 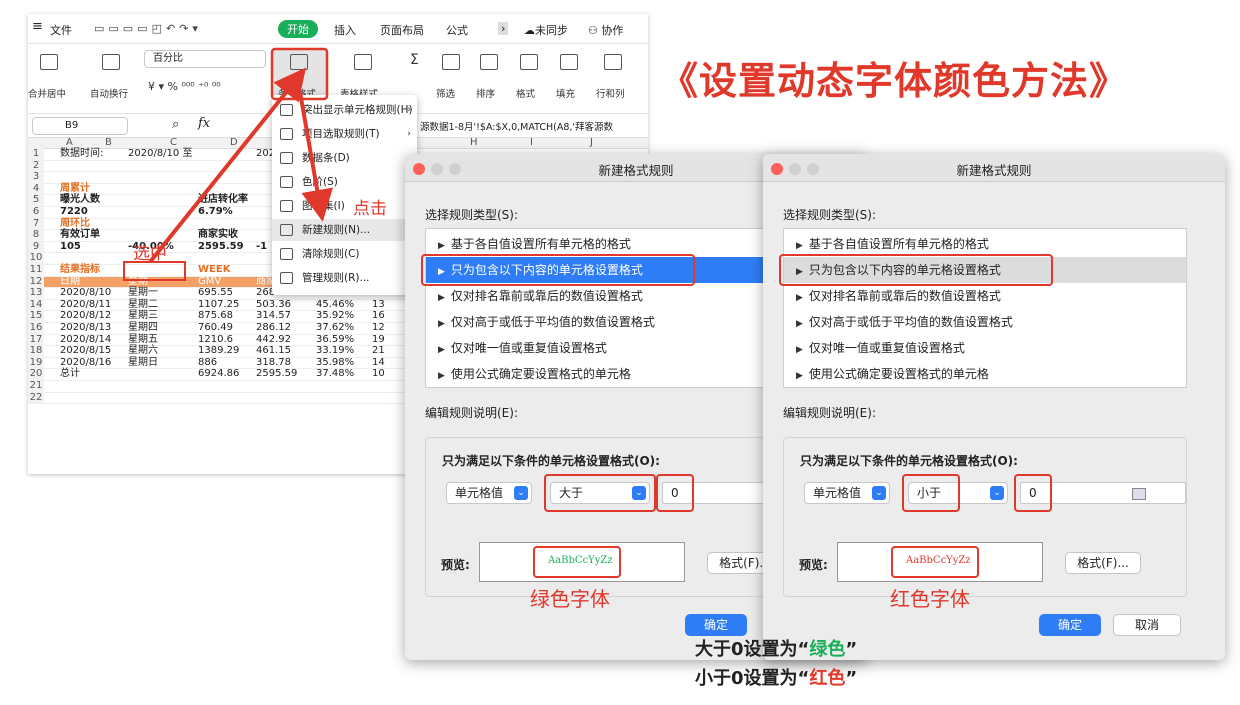 What do you see at coordinates (570, 599) in the screenshot?
I see `annotation-green-font: 绿色字体` at bounding box center [570, 599].